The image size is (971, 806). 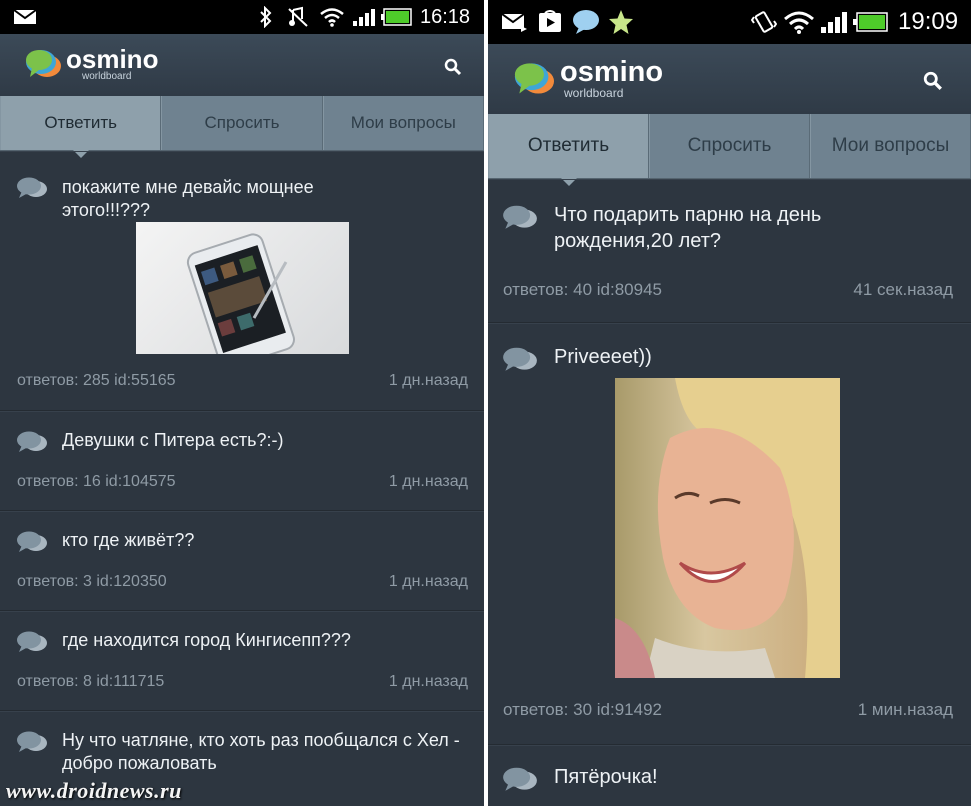 I want to click on status-bar: 16:18, so click(x=242, y=17).